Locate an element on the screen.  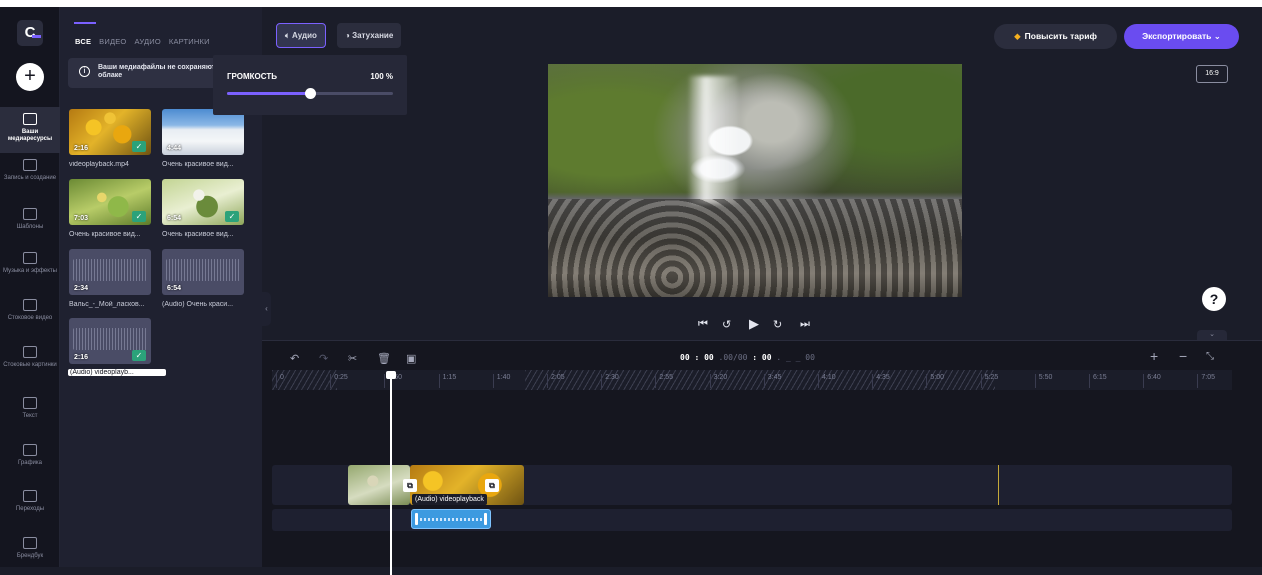
ruler-tick: 7:05 is located at coordinates (1206, 381).